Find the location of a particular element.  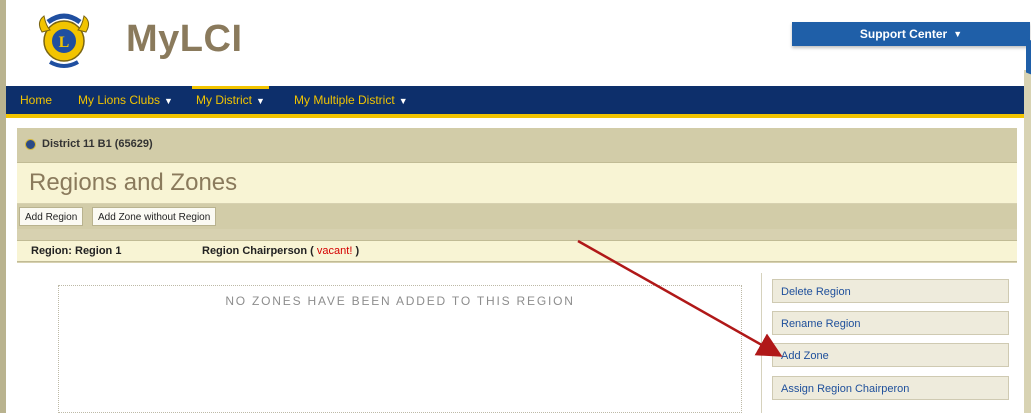

lions-logo-icon: L is located at coordinates (64, 40).